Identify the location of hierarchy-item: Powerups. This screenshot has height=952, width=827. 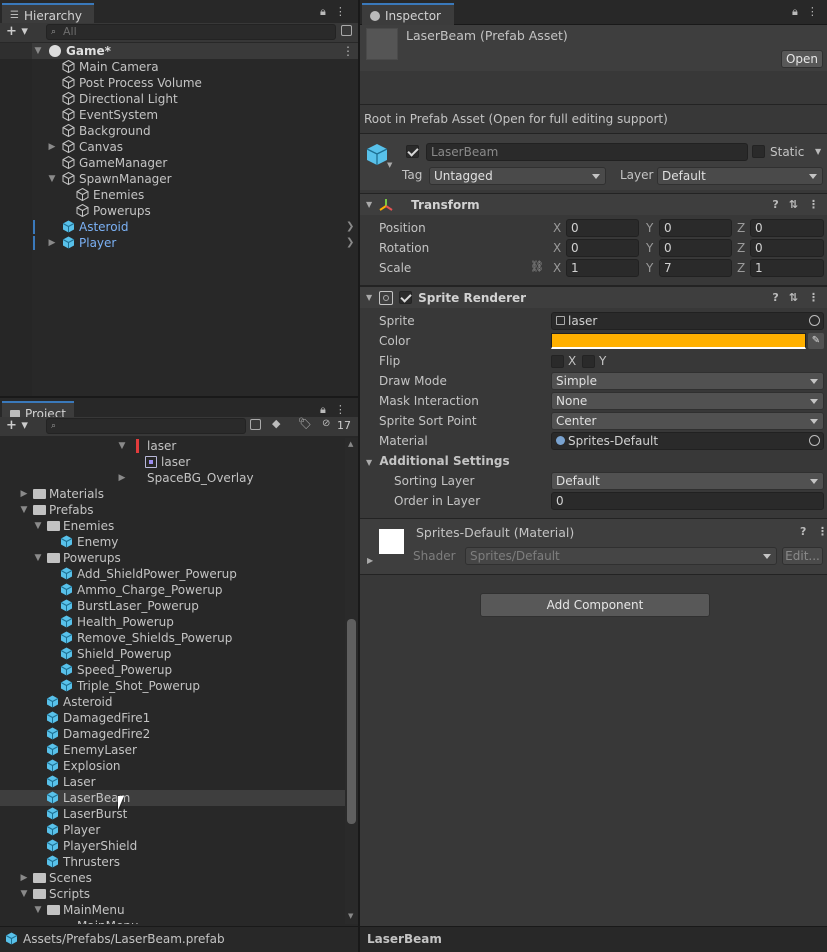
(179, 211).